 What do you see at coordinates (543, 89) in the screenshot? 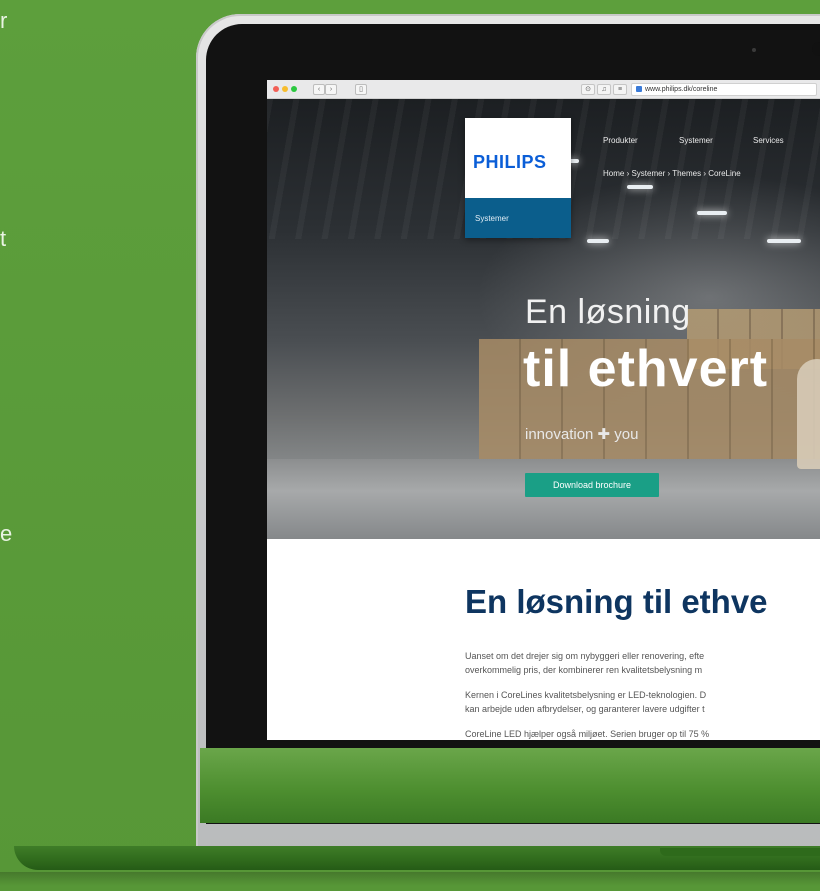
I see `browser-toolbar: ‹ › ▯ ⊙ ♫ ≡ www.philips.dk/coreline` at bounding box center [543, 89].